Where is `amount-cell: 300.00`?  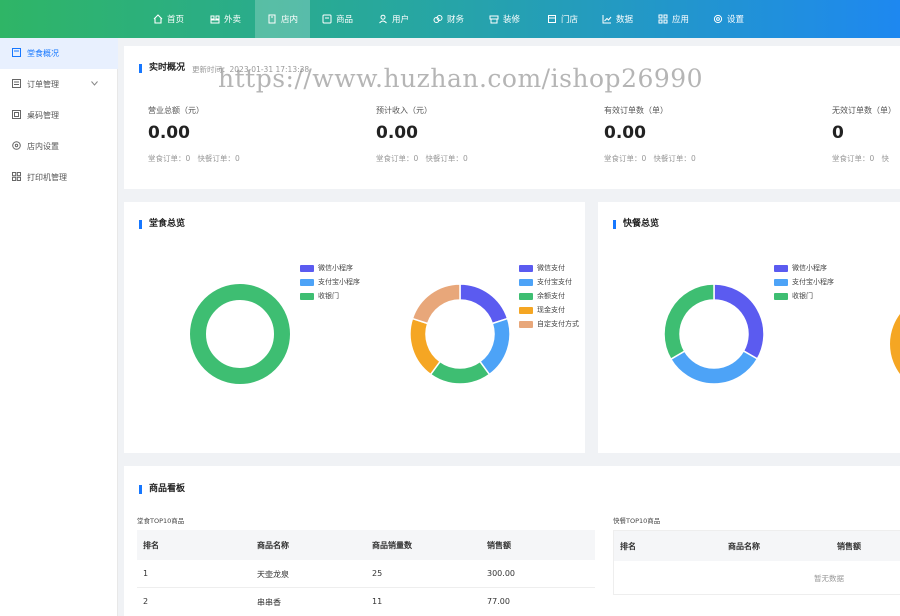 amount-cell: 300.00 is located at coordinates (501, 573).